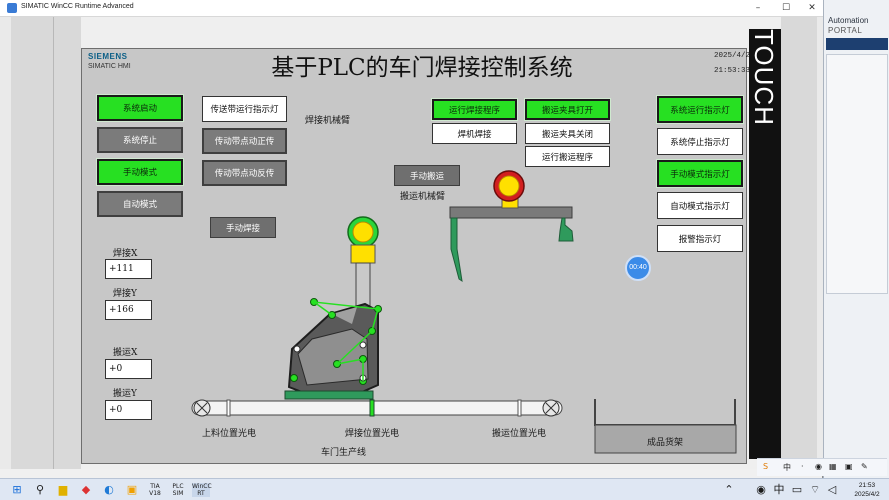  Describe the element at coordinates (40, 490) in the screenshot. I see `search-icon: ⚲` at that location.